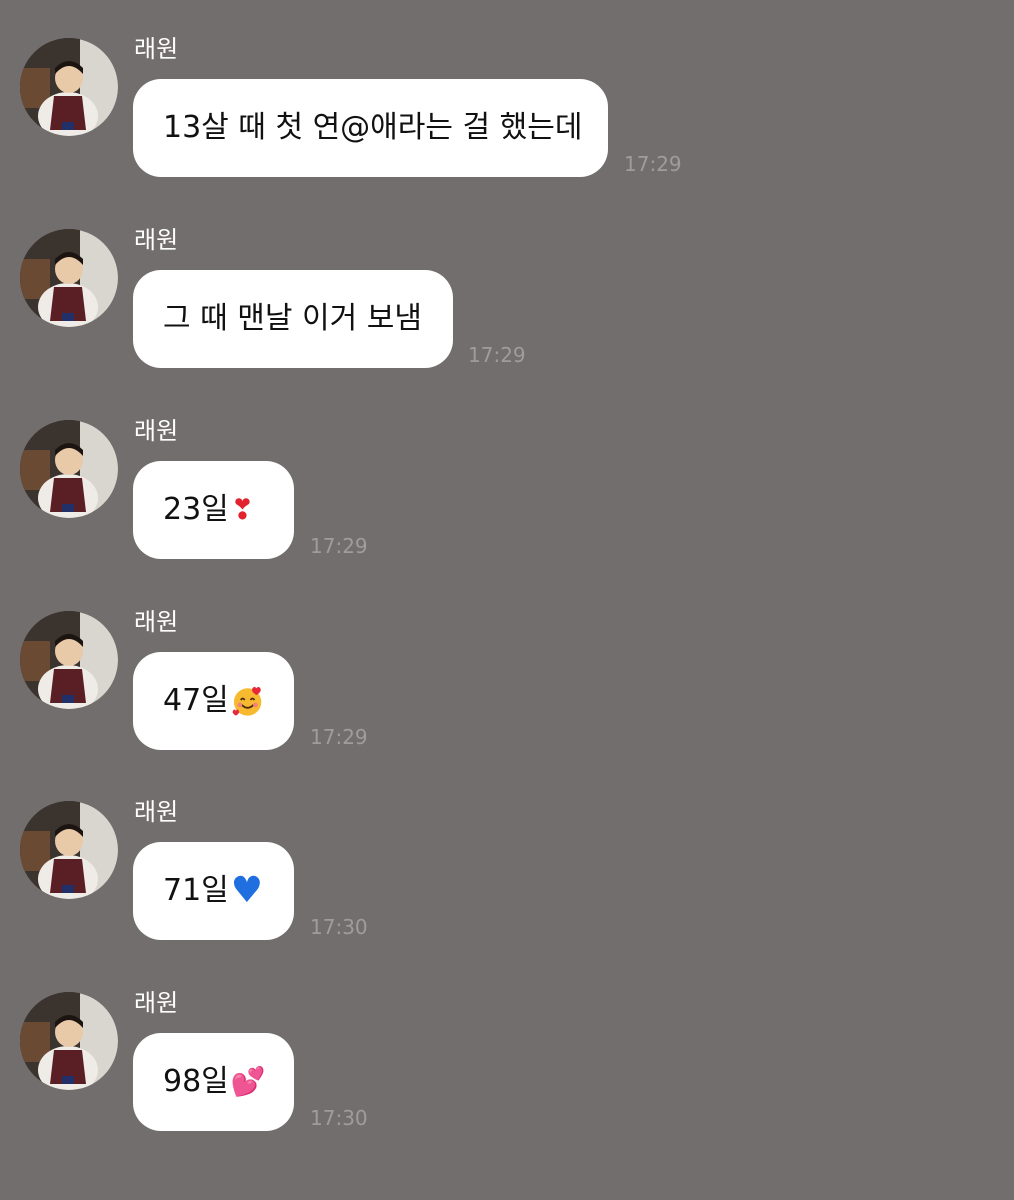  What do you see at coordinates (196, 700) in the screenshot?
I see `message-text: 47일` at bounding box center [196, 700].